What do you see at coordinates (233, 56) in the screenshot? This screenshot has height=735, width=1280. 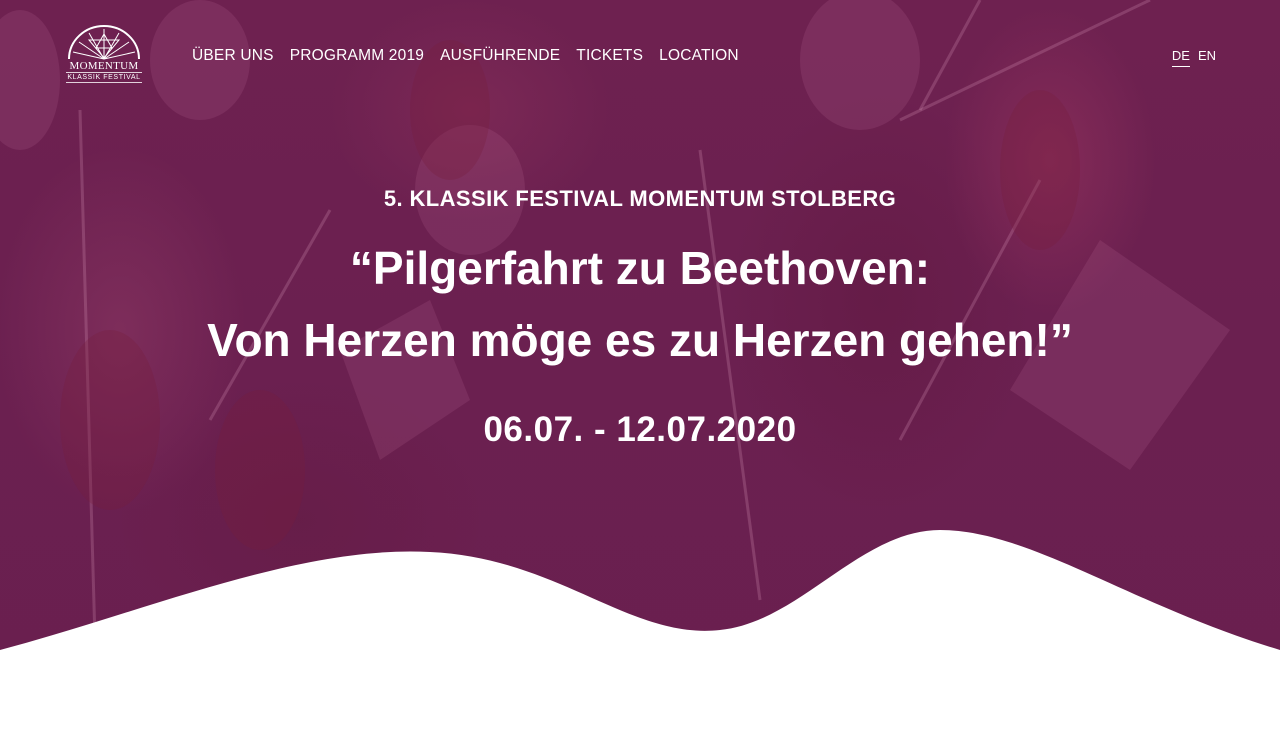 I see `nav-item-ueber-uns: ÜBER UNS` at bounding box center [233, 56].